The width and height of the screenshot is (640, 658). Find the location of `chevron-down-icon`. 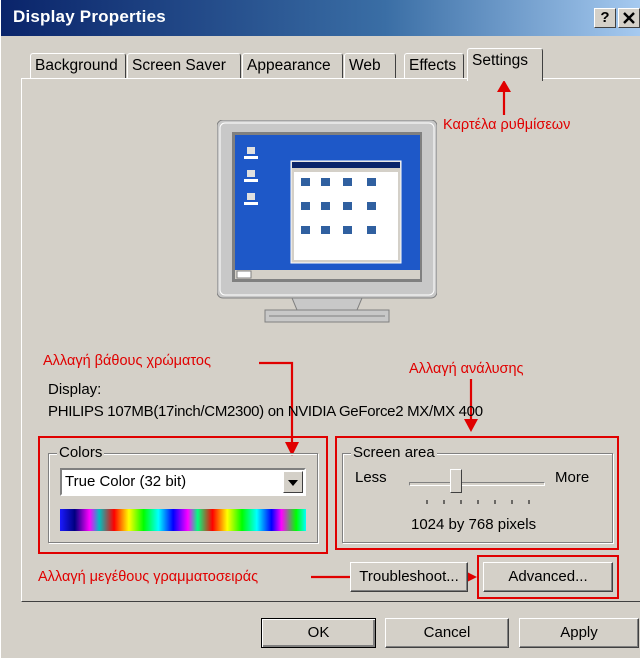

chevron-down-icon is located at coordinates (293, 483).